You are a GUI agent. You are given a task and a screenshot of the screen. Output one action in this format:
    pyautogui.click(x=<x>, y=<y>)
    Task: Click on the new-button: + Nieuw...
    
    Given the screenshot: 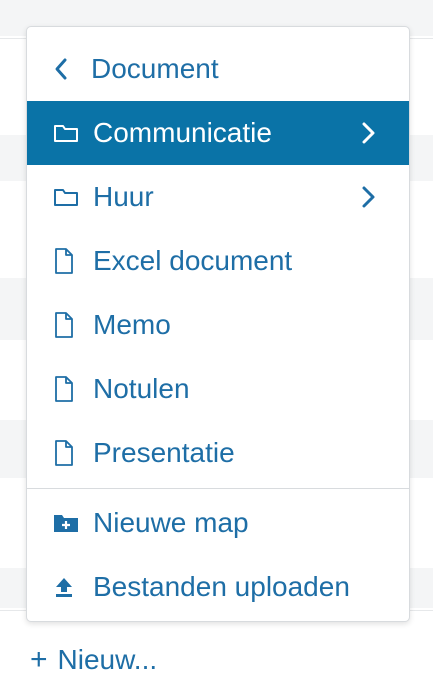 What is the action you would take?
    pyautogui.click(x=93, y=660)
    